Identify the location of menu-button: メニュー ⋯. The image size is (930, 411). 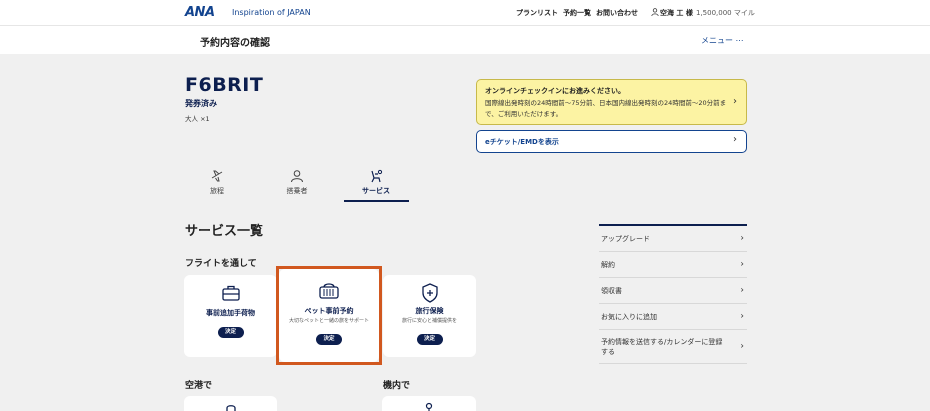
(722, 40).